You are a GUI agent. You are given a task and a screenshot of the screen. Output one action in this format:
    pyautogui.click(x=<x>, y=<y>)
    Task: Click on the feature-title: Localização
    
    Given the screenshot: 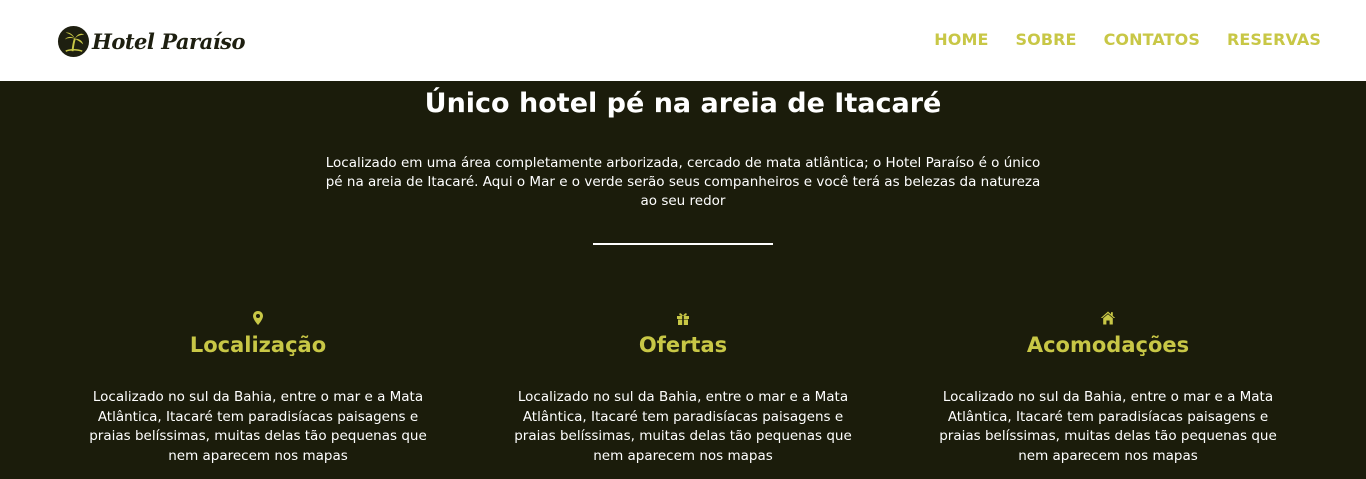 What is the action you would take?
    pyautogui.click(x=258, y=345)
    